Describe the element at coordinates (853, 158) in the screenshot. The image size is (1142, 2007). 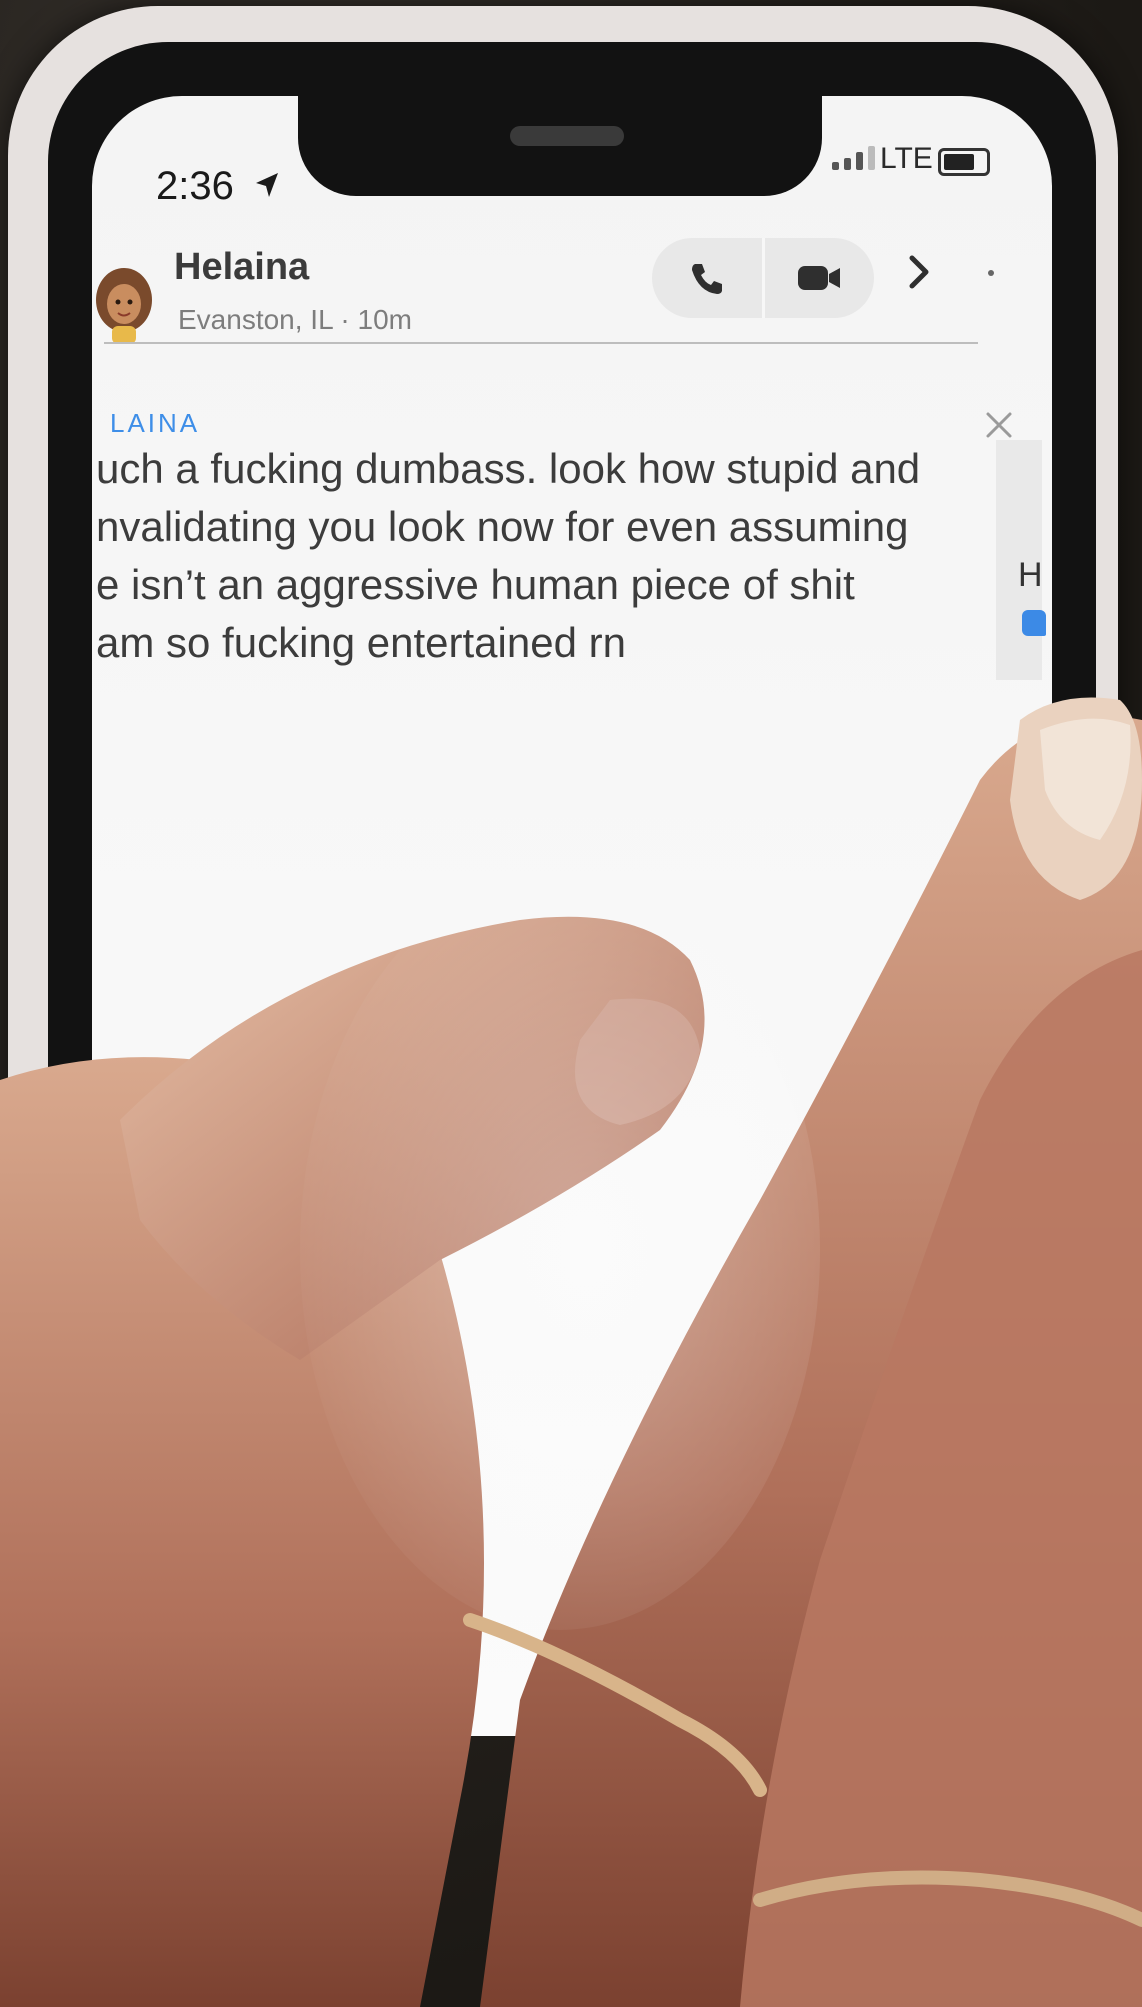
I see `signal-icon` at that location.